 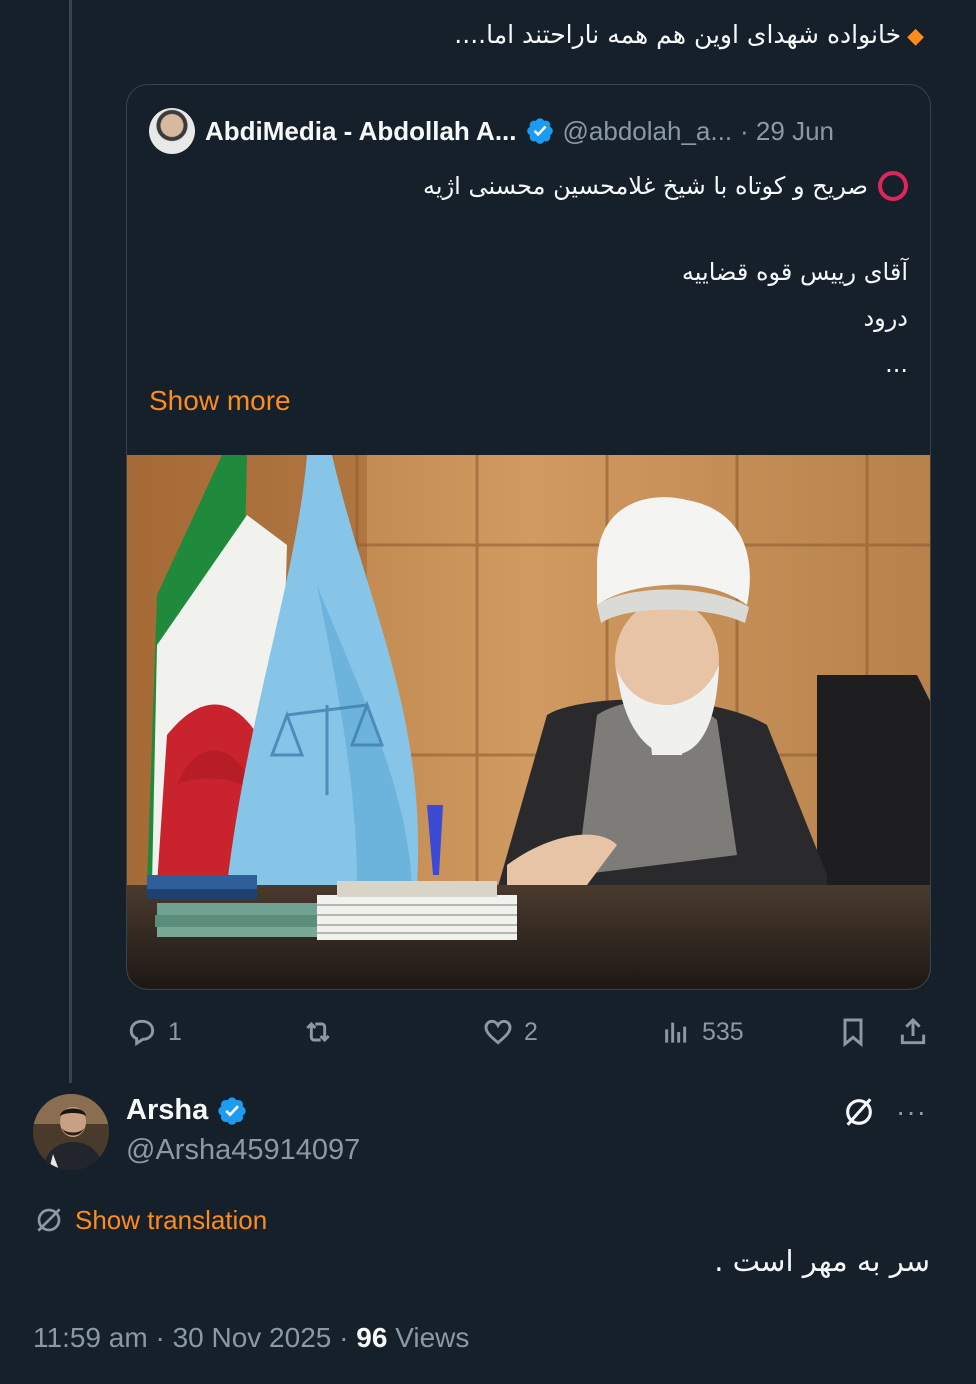 I want to click on heart-icon, so click(x=498, y=1032).